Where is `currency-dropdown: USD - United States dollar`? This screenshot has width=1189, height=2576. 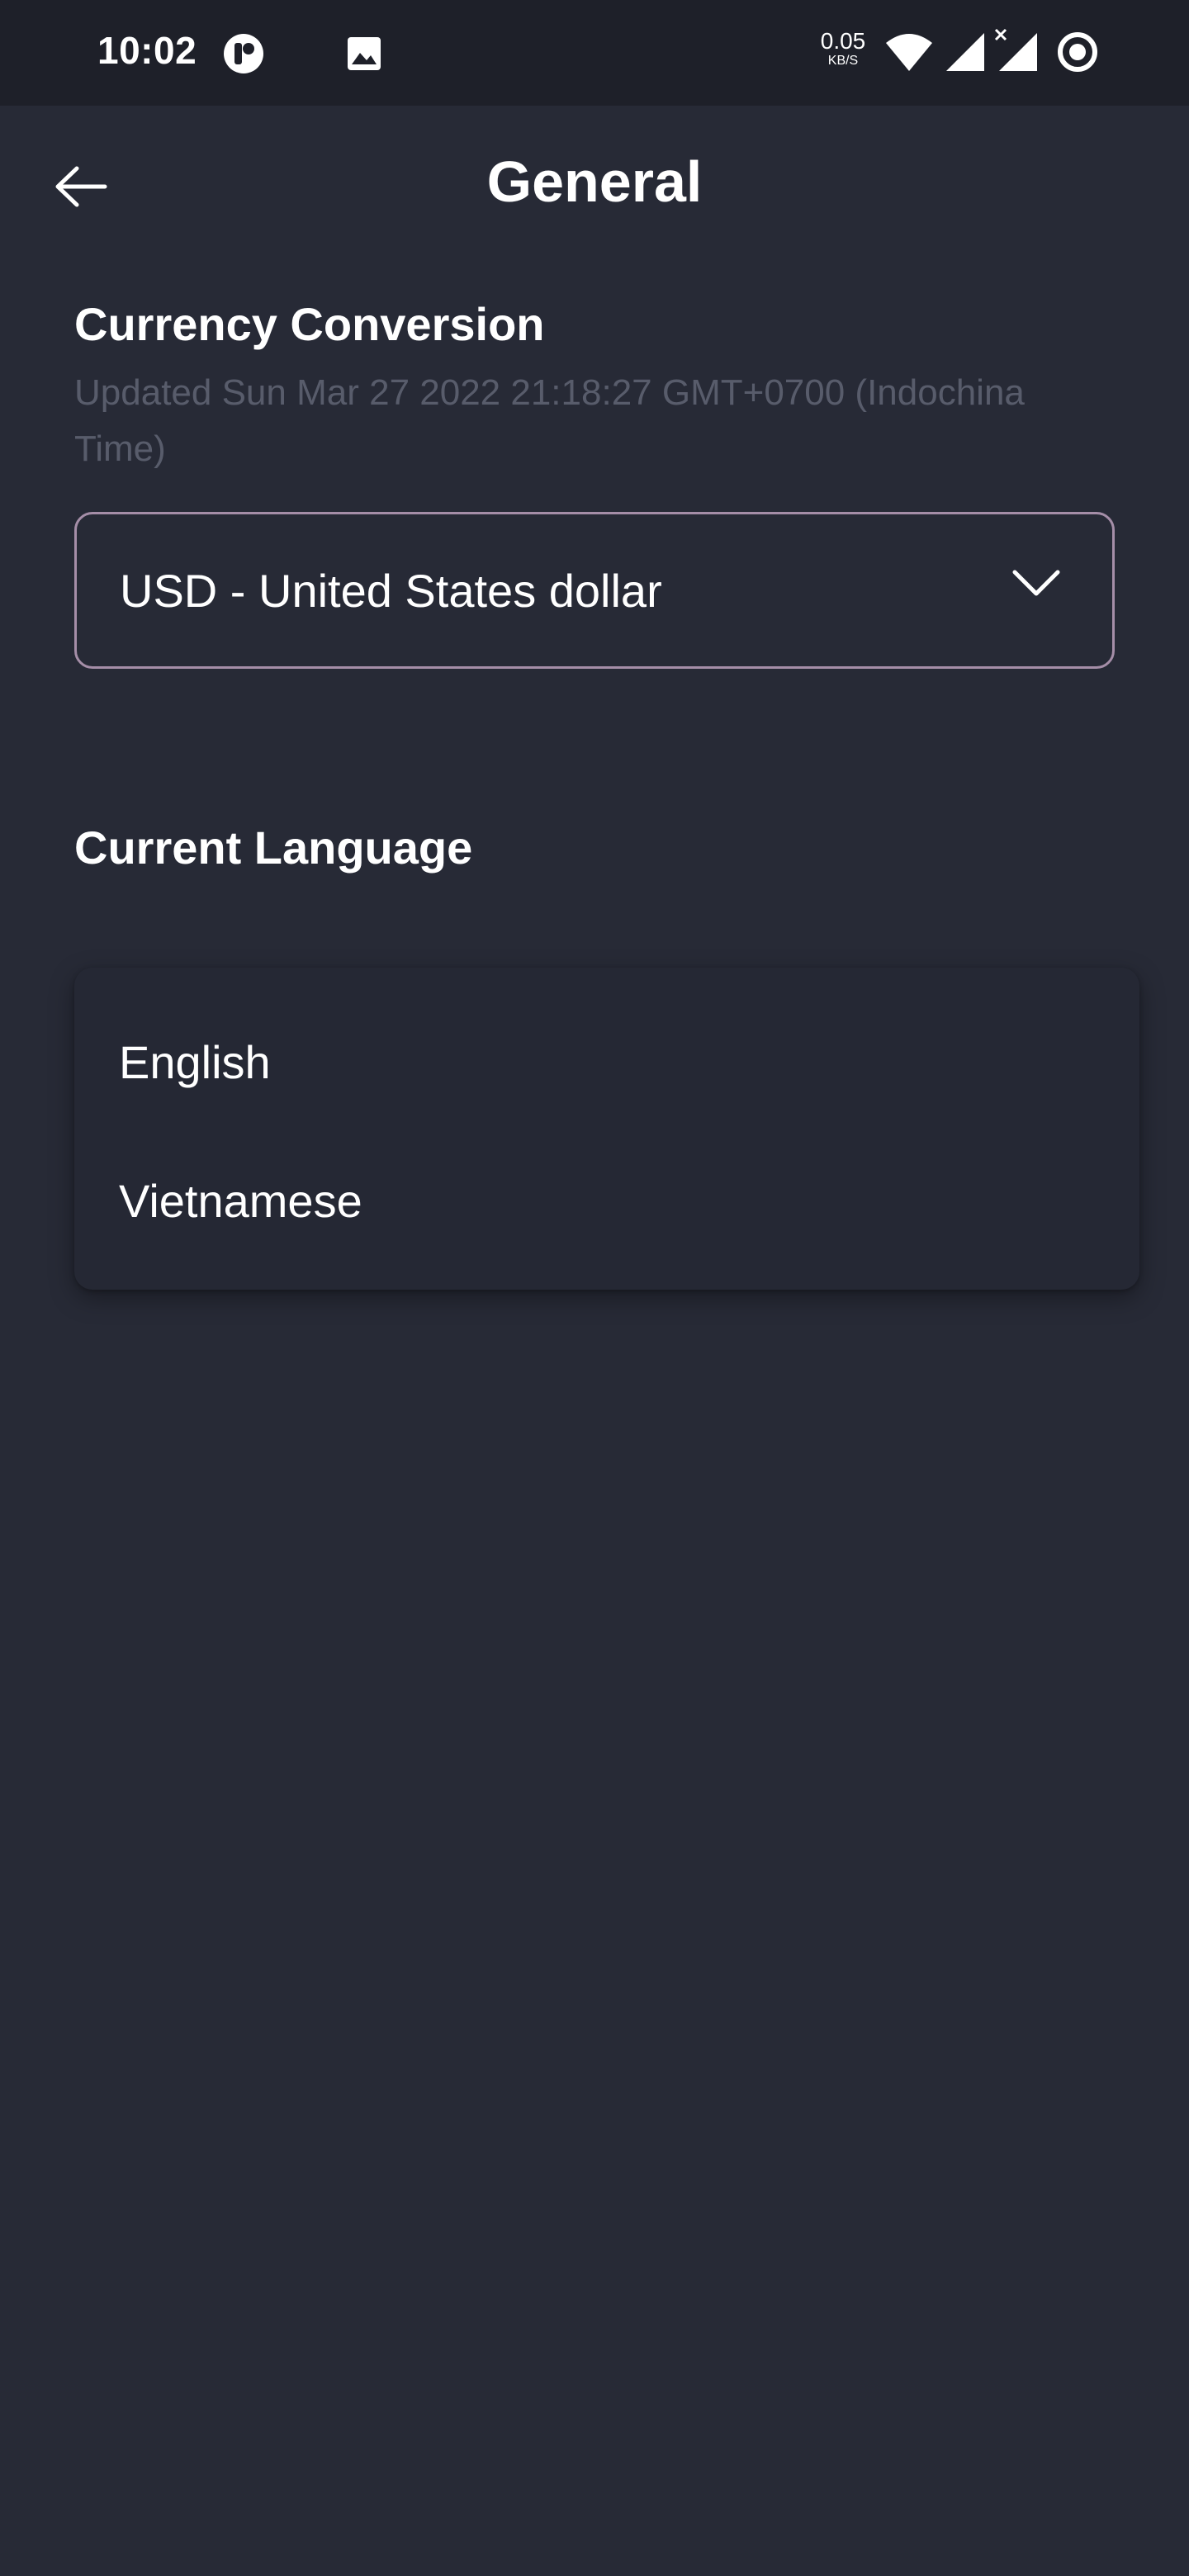
currency-dropdown: USD - United States dollar is located at coordinates (594, 590).